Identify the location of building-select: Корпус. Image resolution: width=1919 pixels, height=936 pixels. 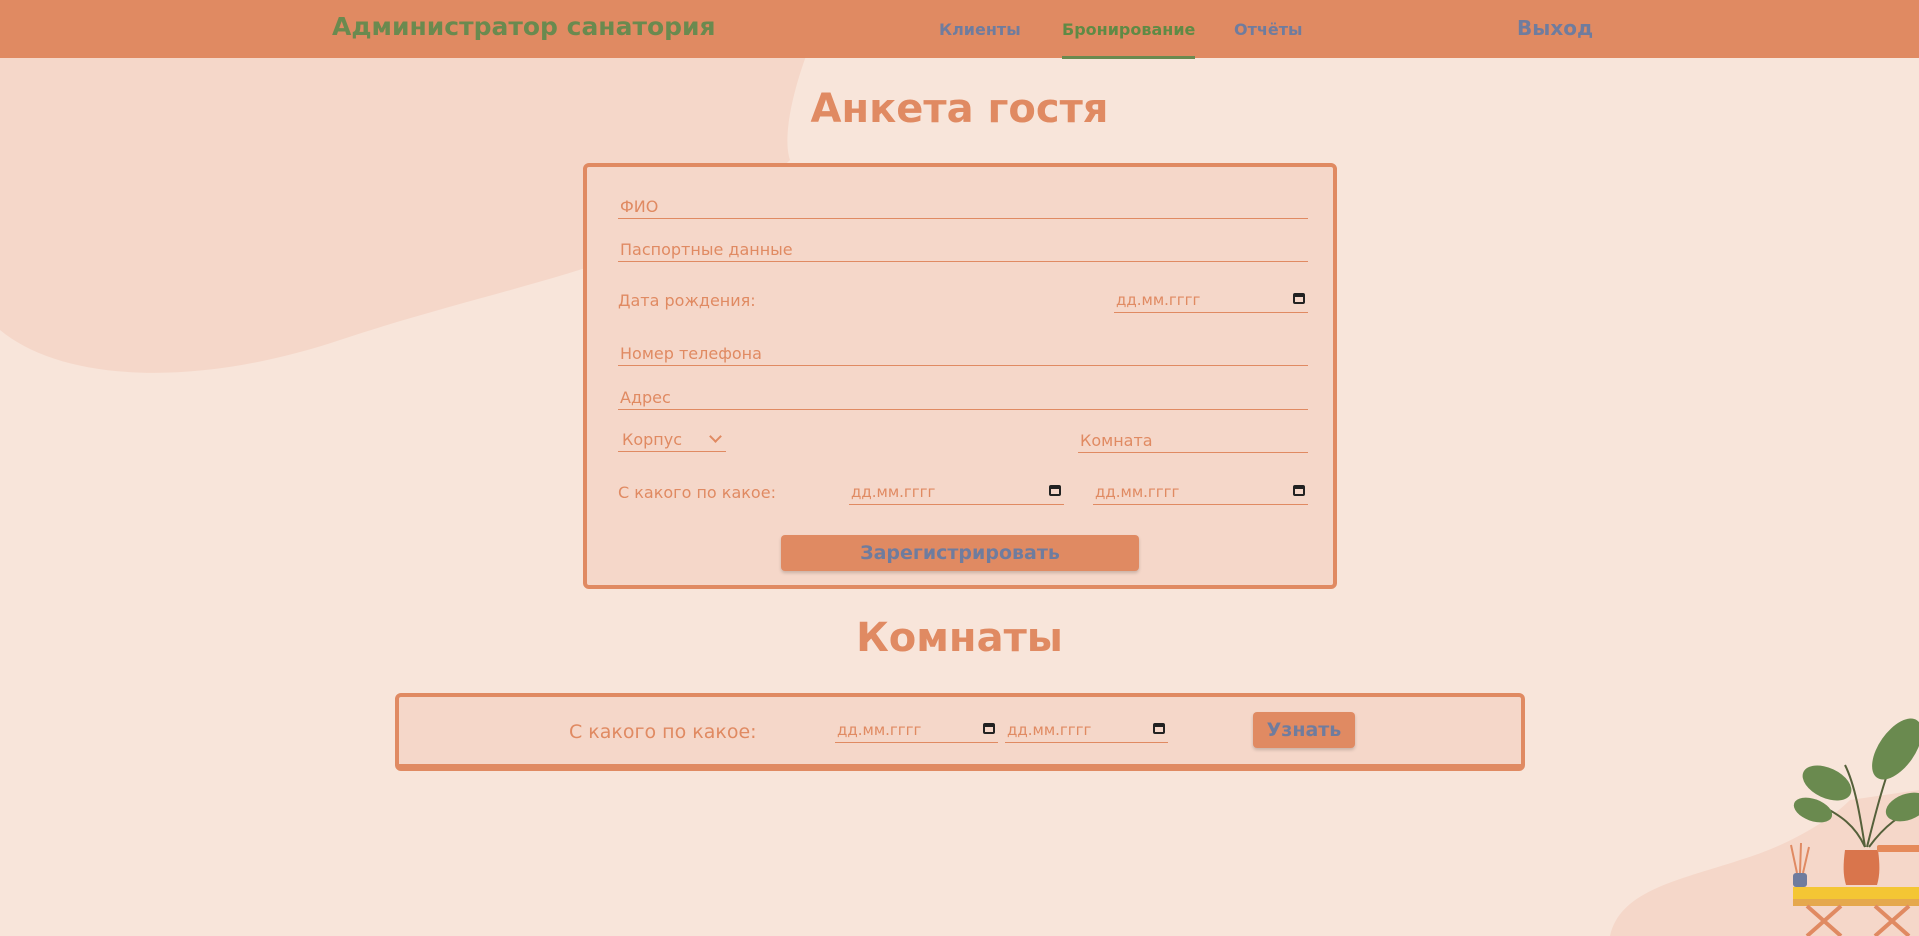
(672, 441).